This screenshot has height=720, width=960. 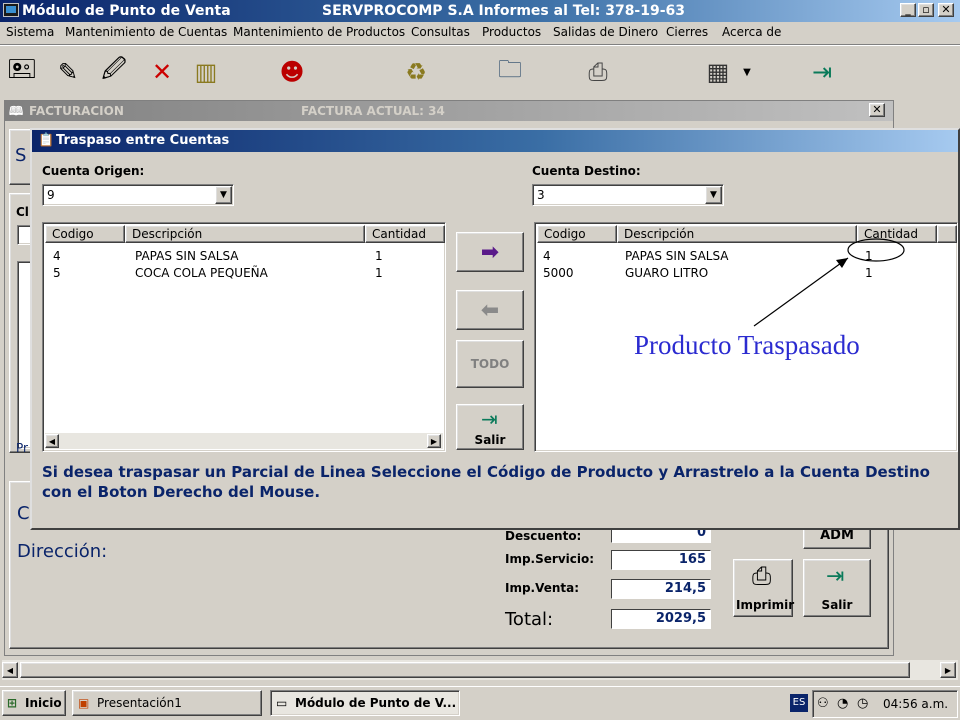 I want to click on annotation-arrow, so click(x=801, y=292).